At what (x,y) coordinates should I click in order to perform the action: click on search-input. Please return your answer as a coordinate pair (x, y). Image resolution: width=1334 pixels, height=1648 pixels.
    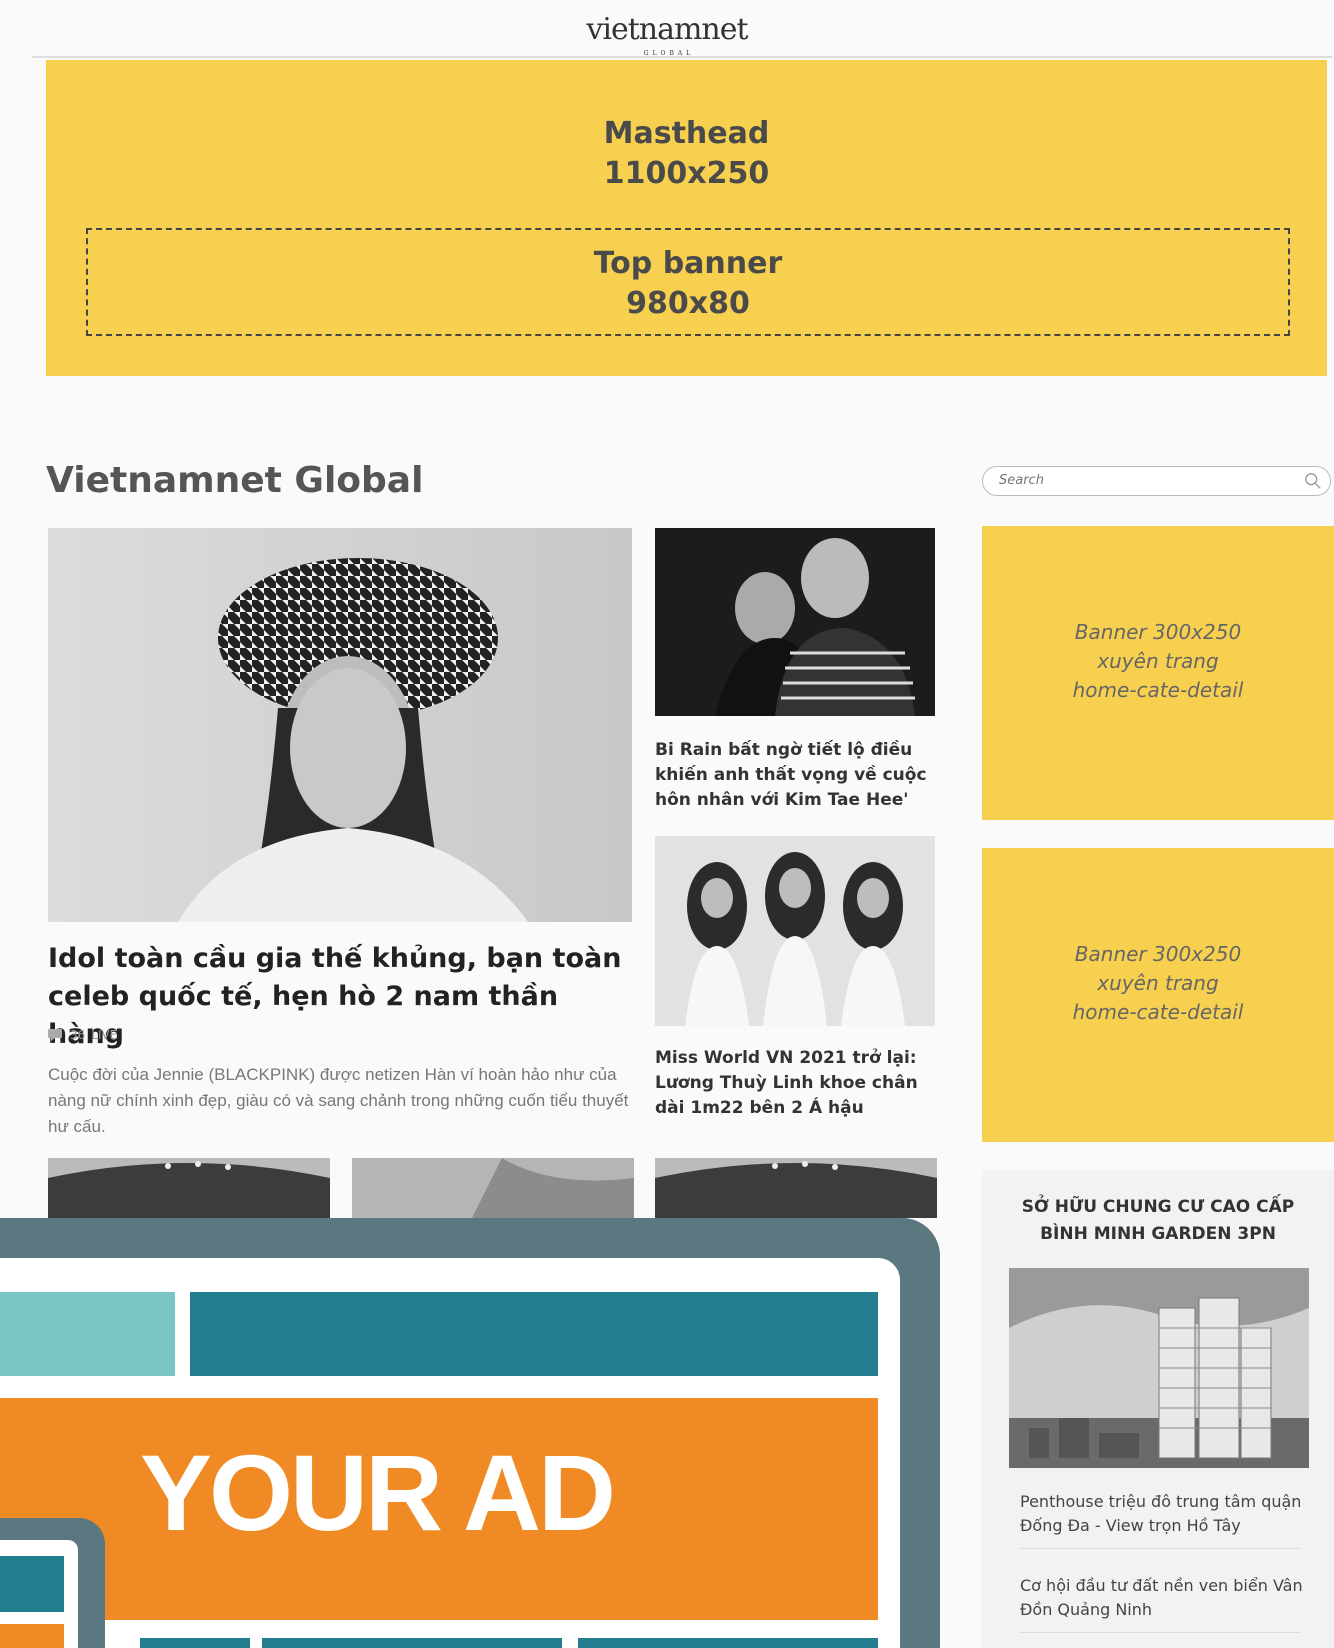
    Looking at the image, I should click on (1149, 480).